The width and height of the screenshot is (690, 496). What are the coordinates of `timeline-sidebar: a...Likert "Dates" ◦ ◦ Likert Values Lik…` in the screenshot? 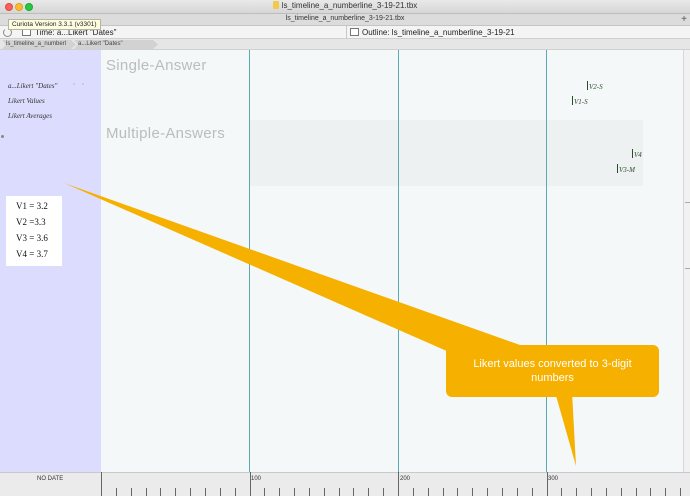 It's located at (50, 261).